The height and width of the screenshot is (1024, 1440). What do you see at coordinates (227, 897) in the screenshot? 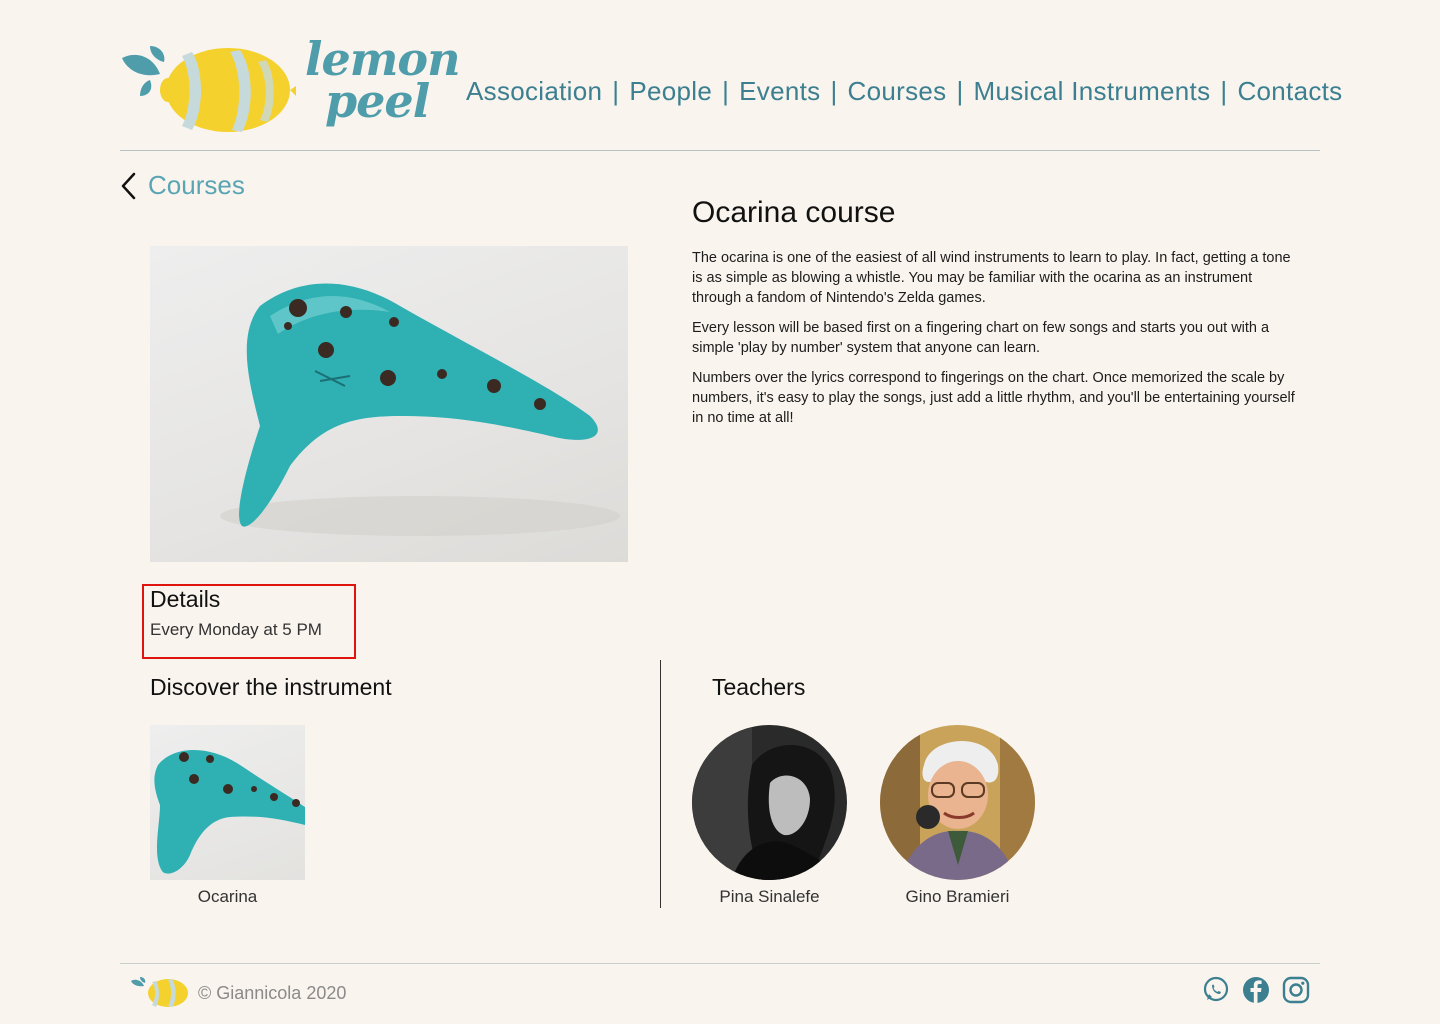
I see `instrument-name: Ocarina` at bounding box center [227, 897].